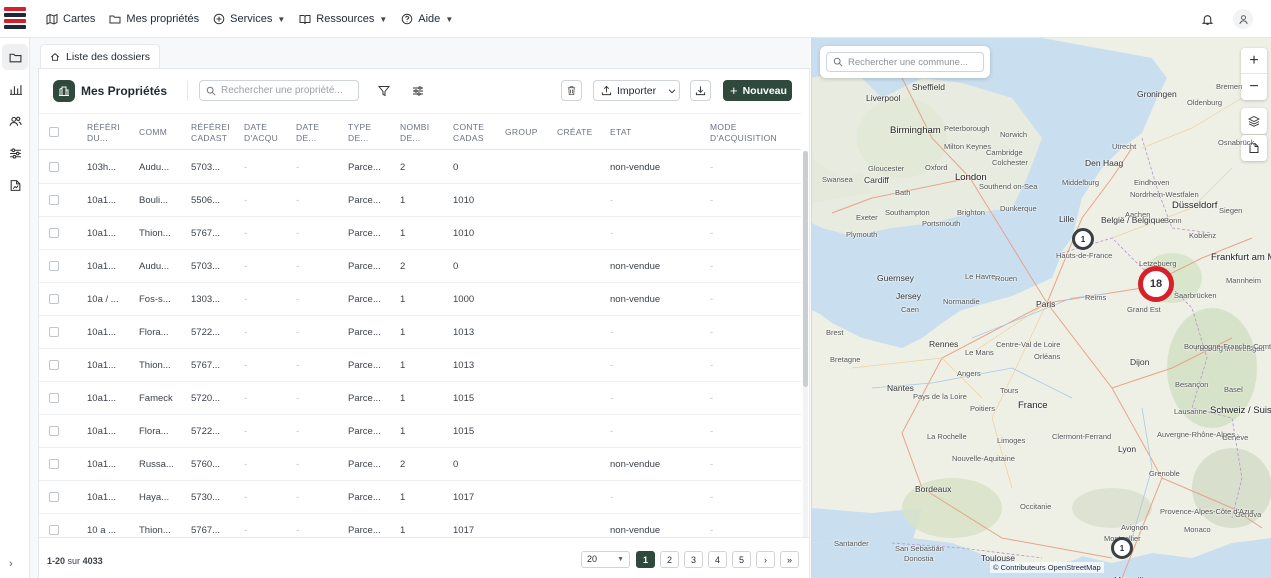 The image size is (1271, 578). Describe the element at coordinates (1047, 567) in the screenshot. I see `map-attribution: © Contributeurs OpenStreetMap` at that location.